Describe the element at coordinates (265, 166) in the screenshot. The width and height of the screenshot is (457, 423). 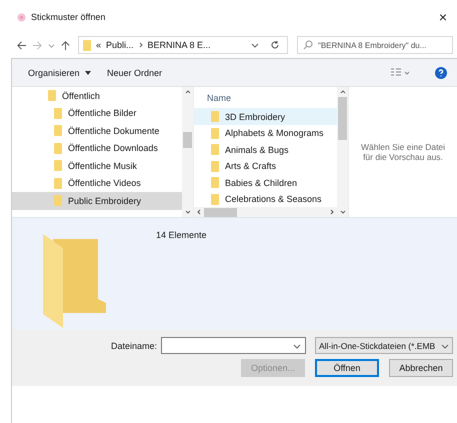
I see `folder-list-item: Arts & Crafts` at that location.